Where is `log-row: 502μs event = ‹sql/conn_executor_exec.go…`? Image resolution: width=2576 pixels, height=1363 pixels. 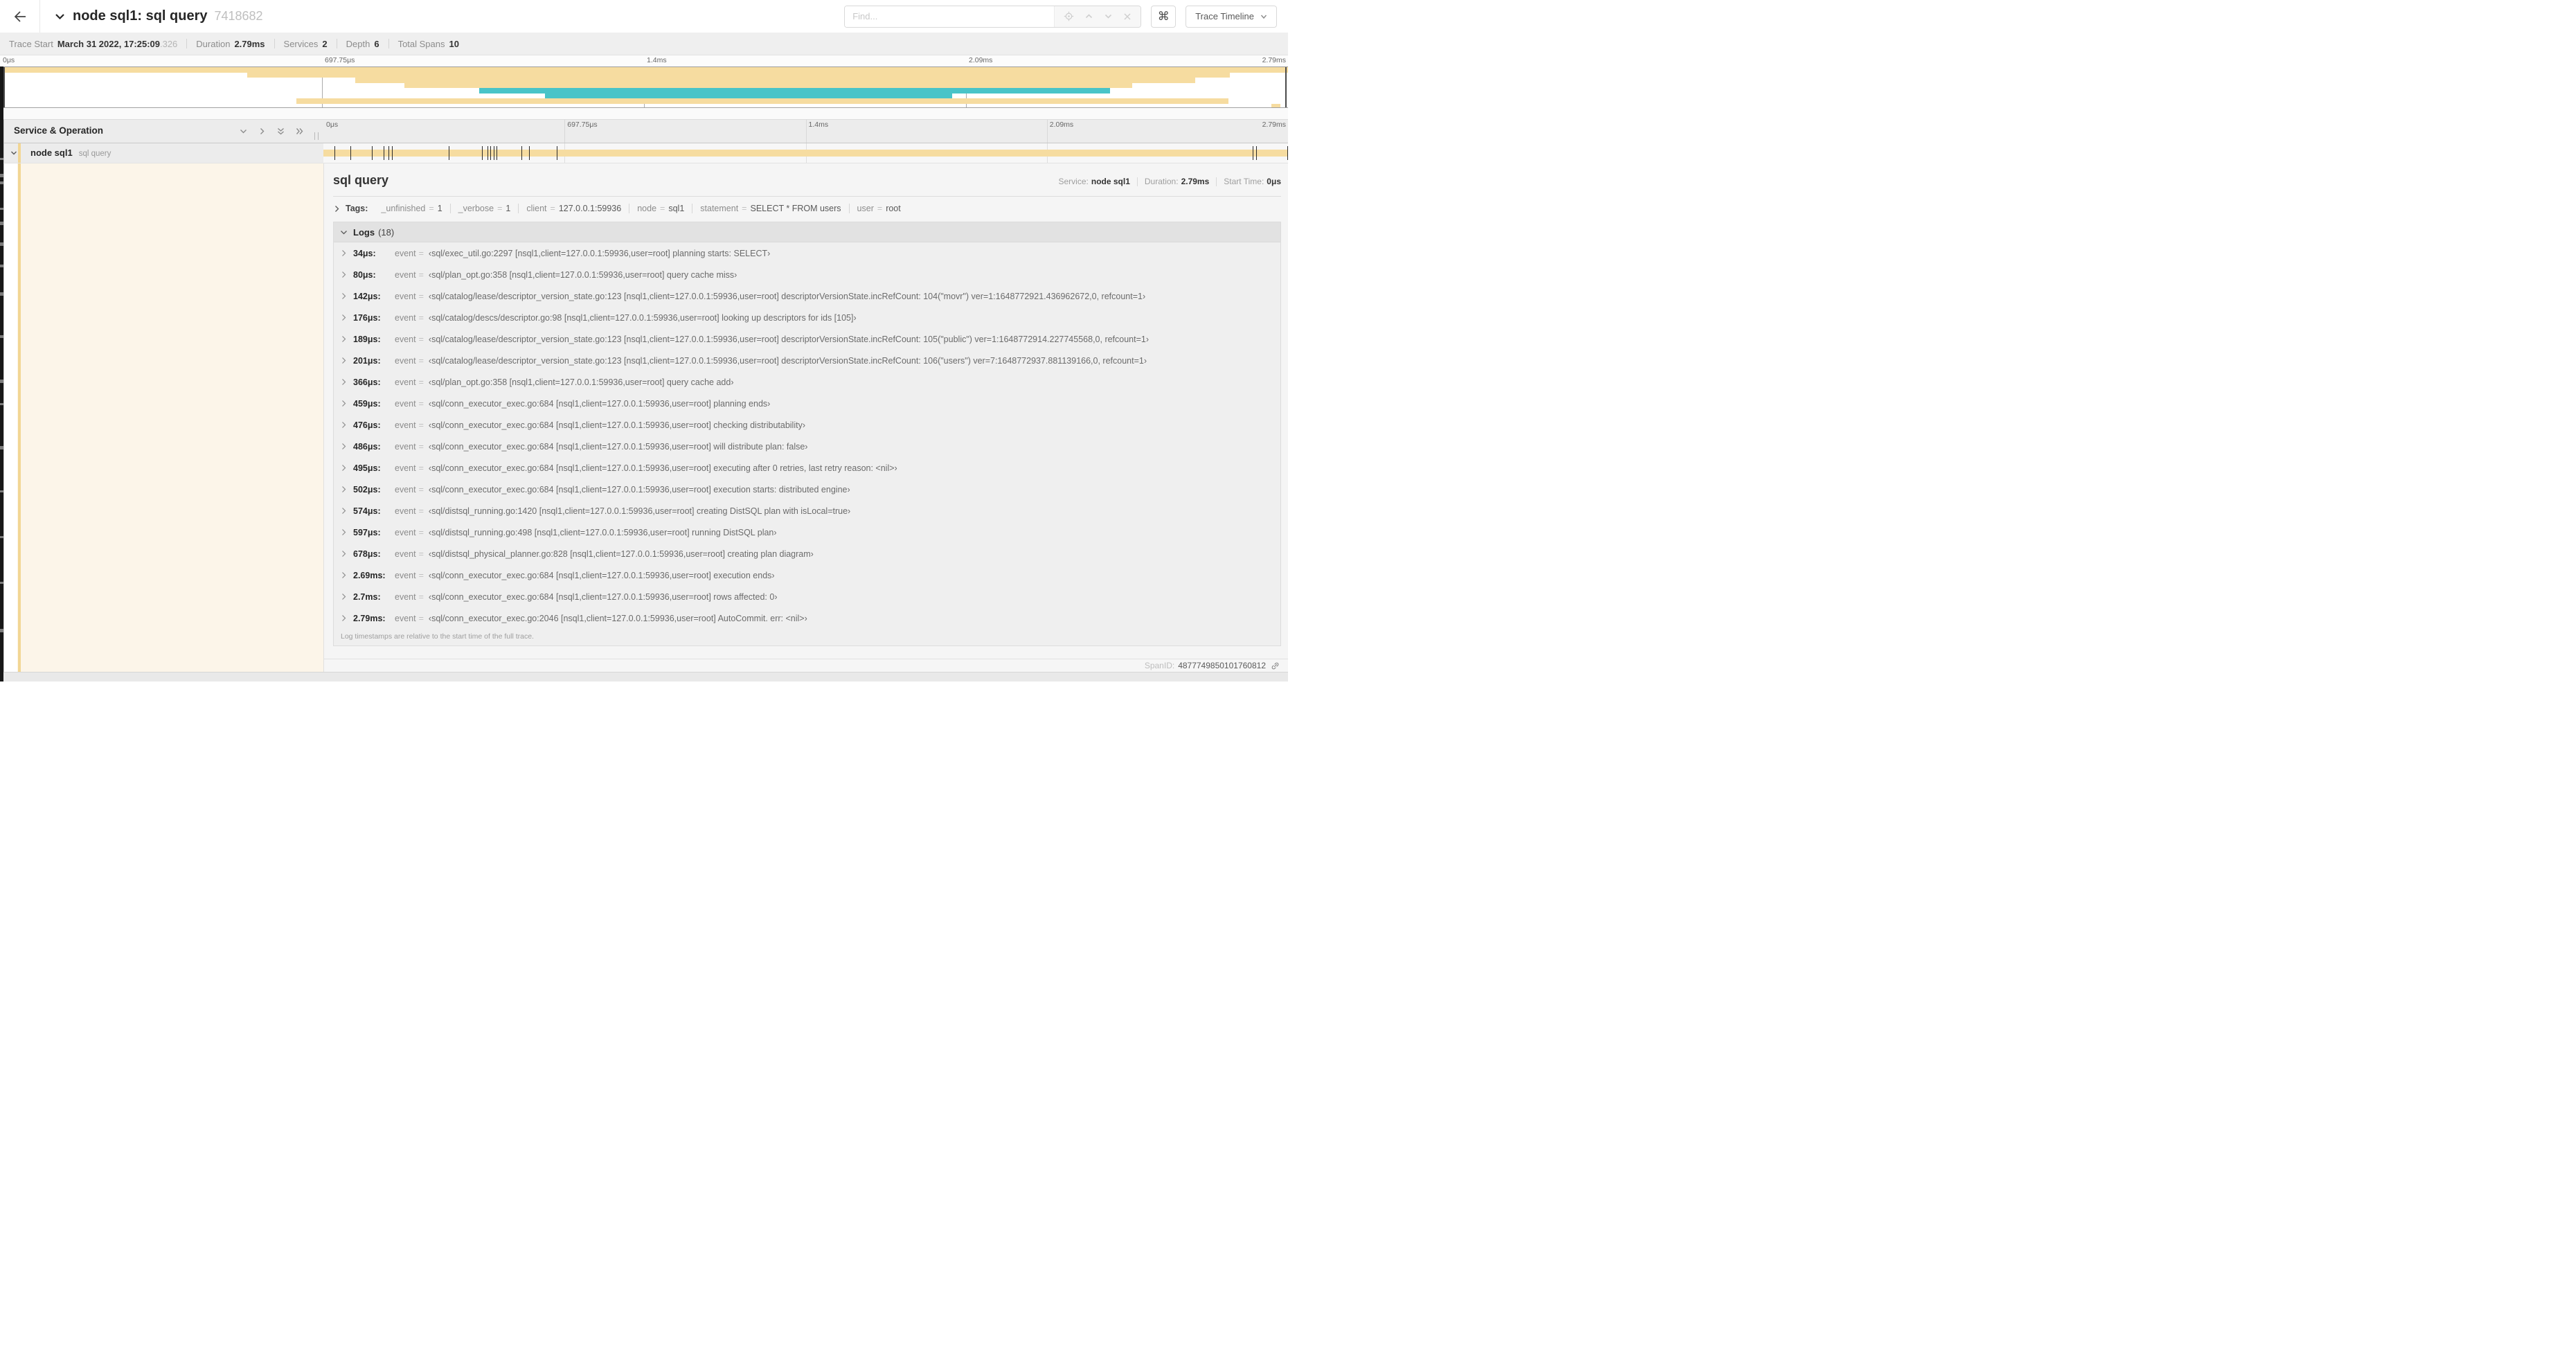
log-row: 502μs event = ‹sql/conn_executor_exec.go… is located at coordinates (807, 490).